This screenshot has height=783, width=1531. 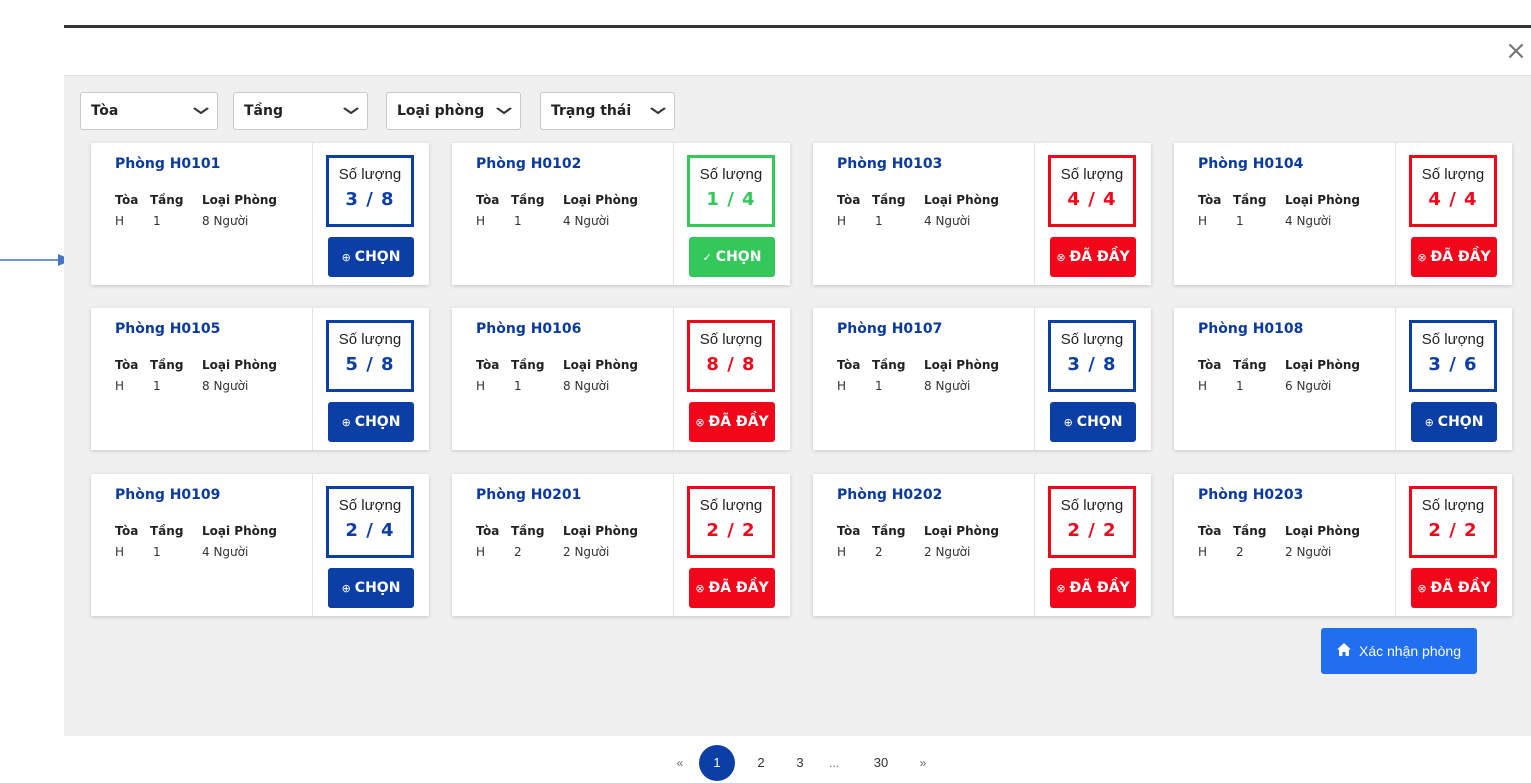 I want to click on page-button: 1, so click(x=717, y=763).